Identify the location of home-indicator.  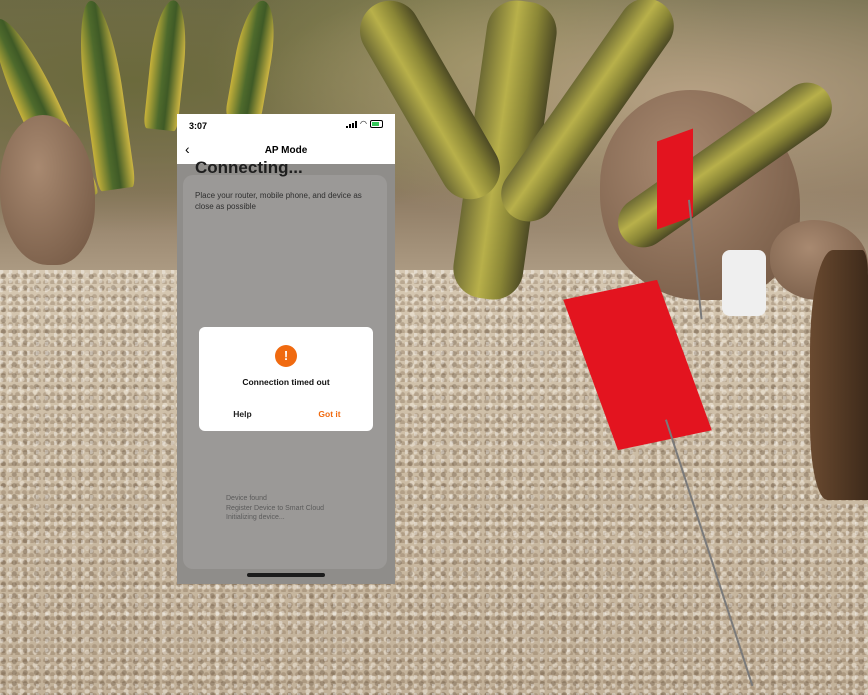
(286, 575).